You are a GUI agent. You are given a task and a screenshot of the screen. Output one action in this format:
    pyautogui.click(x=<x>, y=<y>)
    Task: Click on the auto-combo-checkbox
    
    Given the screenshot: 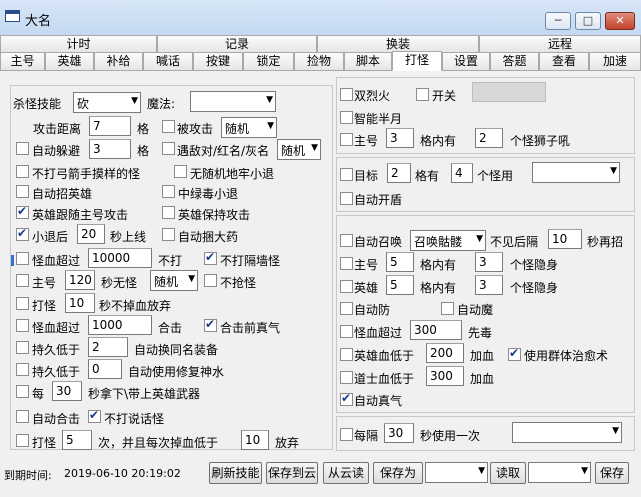 What is the action you would take?
    pyautogui.click(x=22, y=416)
    